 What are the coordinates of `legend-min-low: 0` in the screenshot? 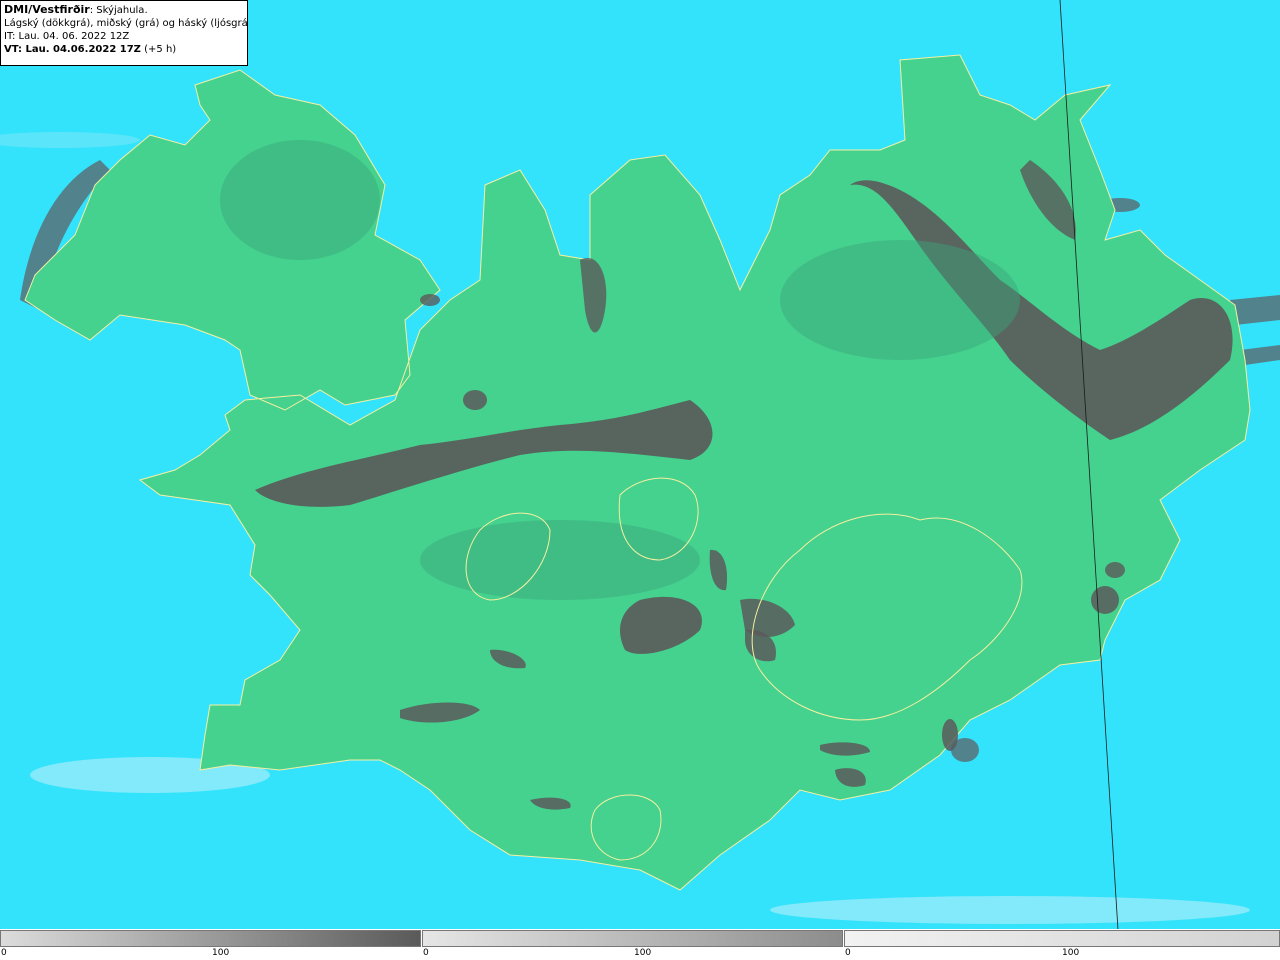 It's located at (4, 953).